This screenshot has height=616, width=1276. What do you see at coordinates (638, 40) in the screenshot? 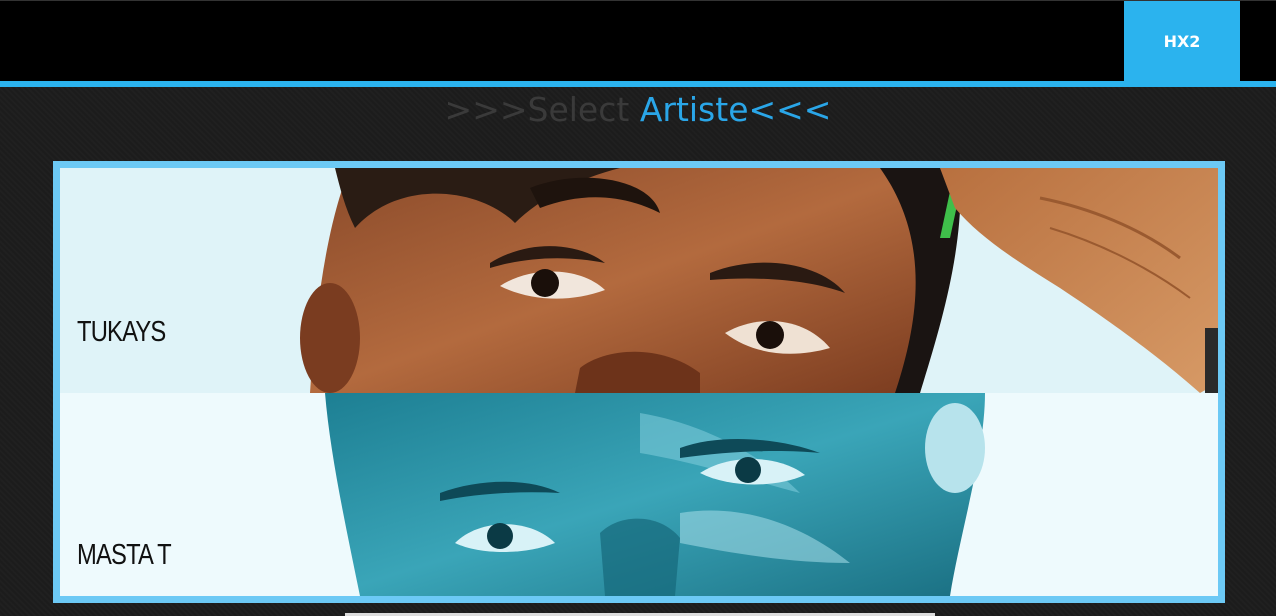
I see `top-bar` at bounding box center [638, 40].